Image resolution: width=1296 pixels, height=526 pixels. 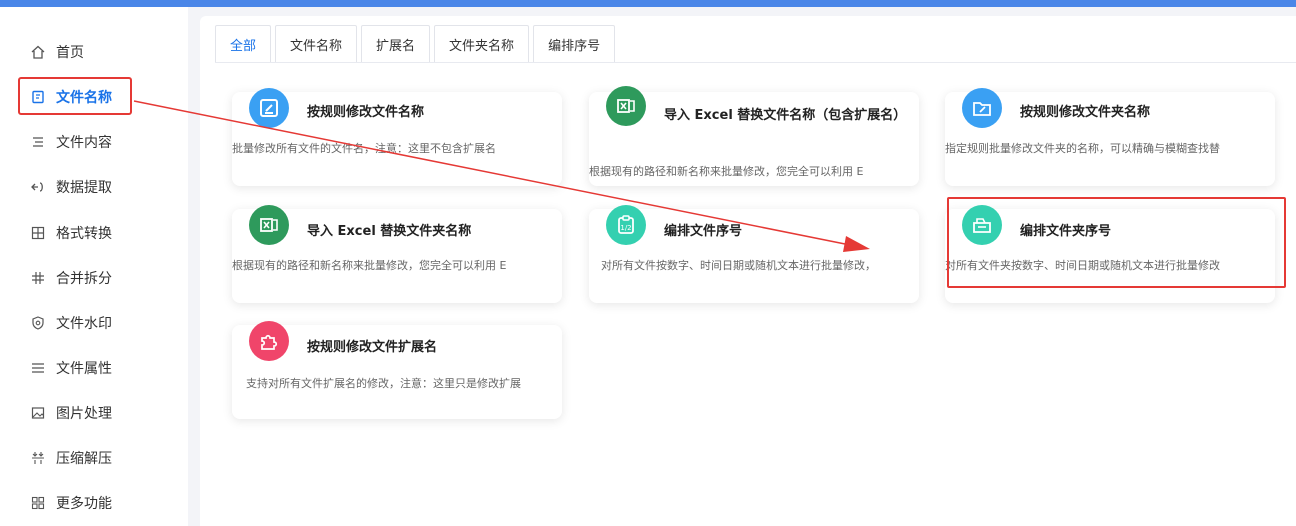 I want to click on card-title: 按规则修改文件扩展名, so click(x=372, y=347).